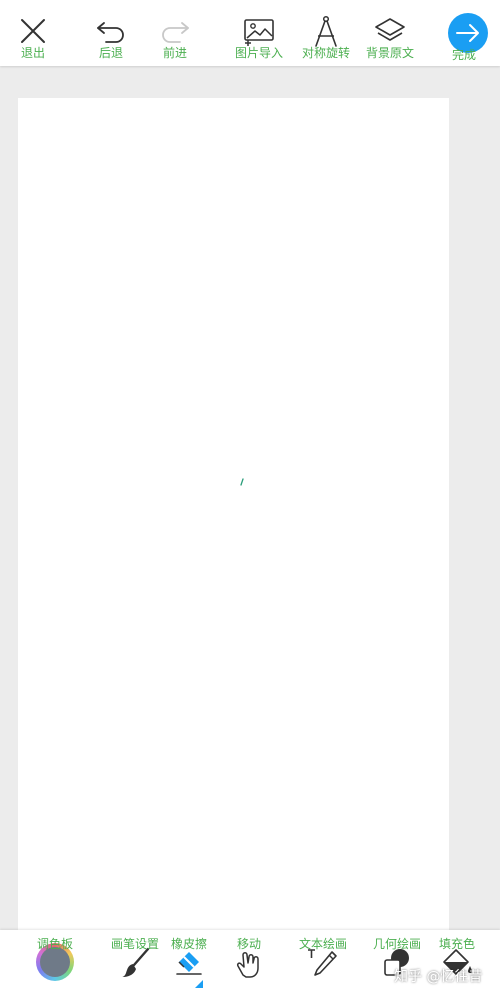 The height and width of the screenshot is (996, 500). What do you see at coordinates (135, 944) in the screenshot?
I see `brush-settings-label: 画笔设置` at bounding box center [135, 944].